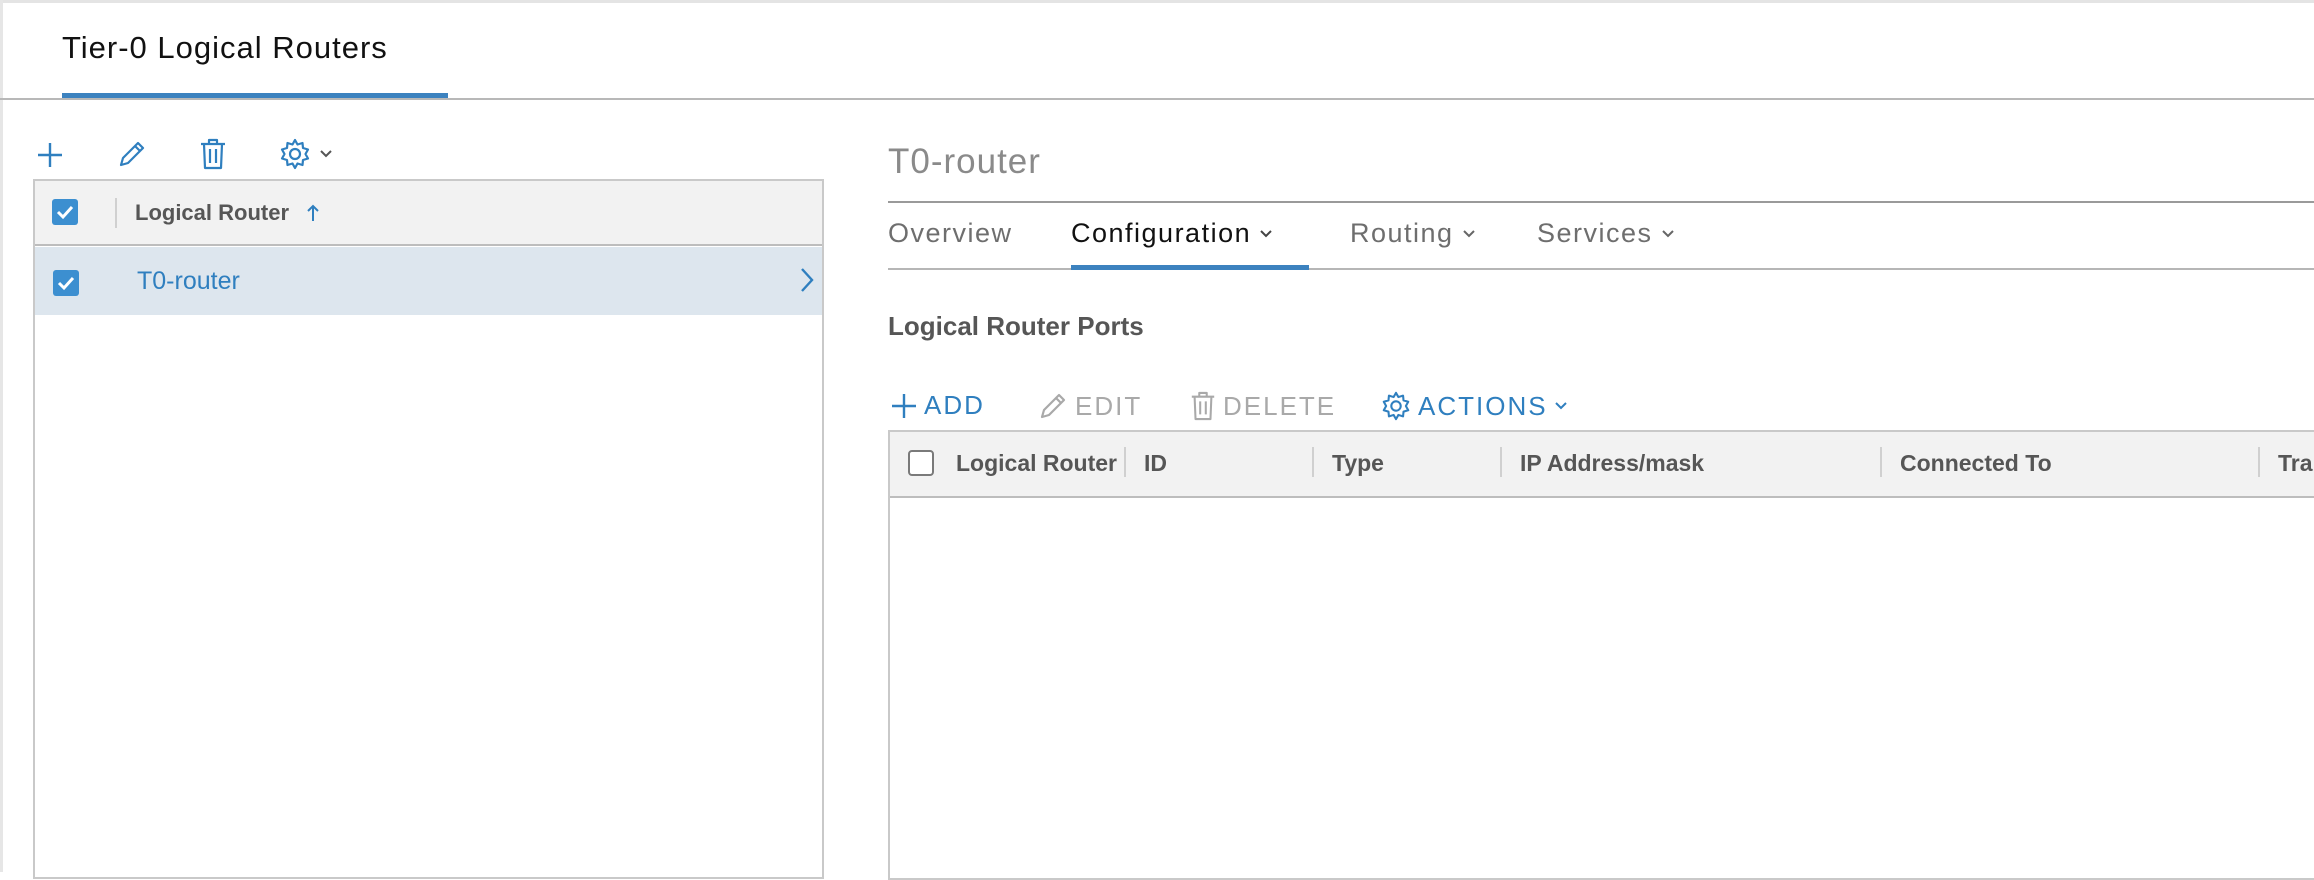 This screenshot has height=880, width=2314. What do you see at coordinates (1402, 233) in the screenshot?
I see `tab-label: Routing` at bounding box center [1402, 233].